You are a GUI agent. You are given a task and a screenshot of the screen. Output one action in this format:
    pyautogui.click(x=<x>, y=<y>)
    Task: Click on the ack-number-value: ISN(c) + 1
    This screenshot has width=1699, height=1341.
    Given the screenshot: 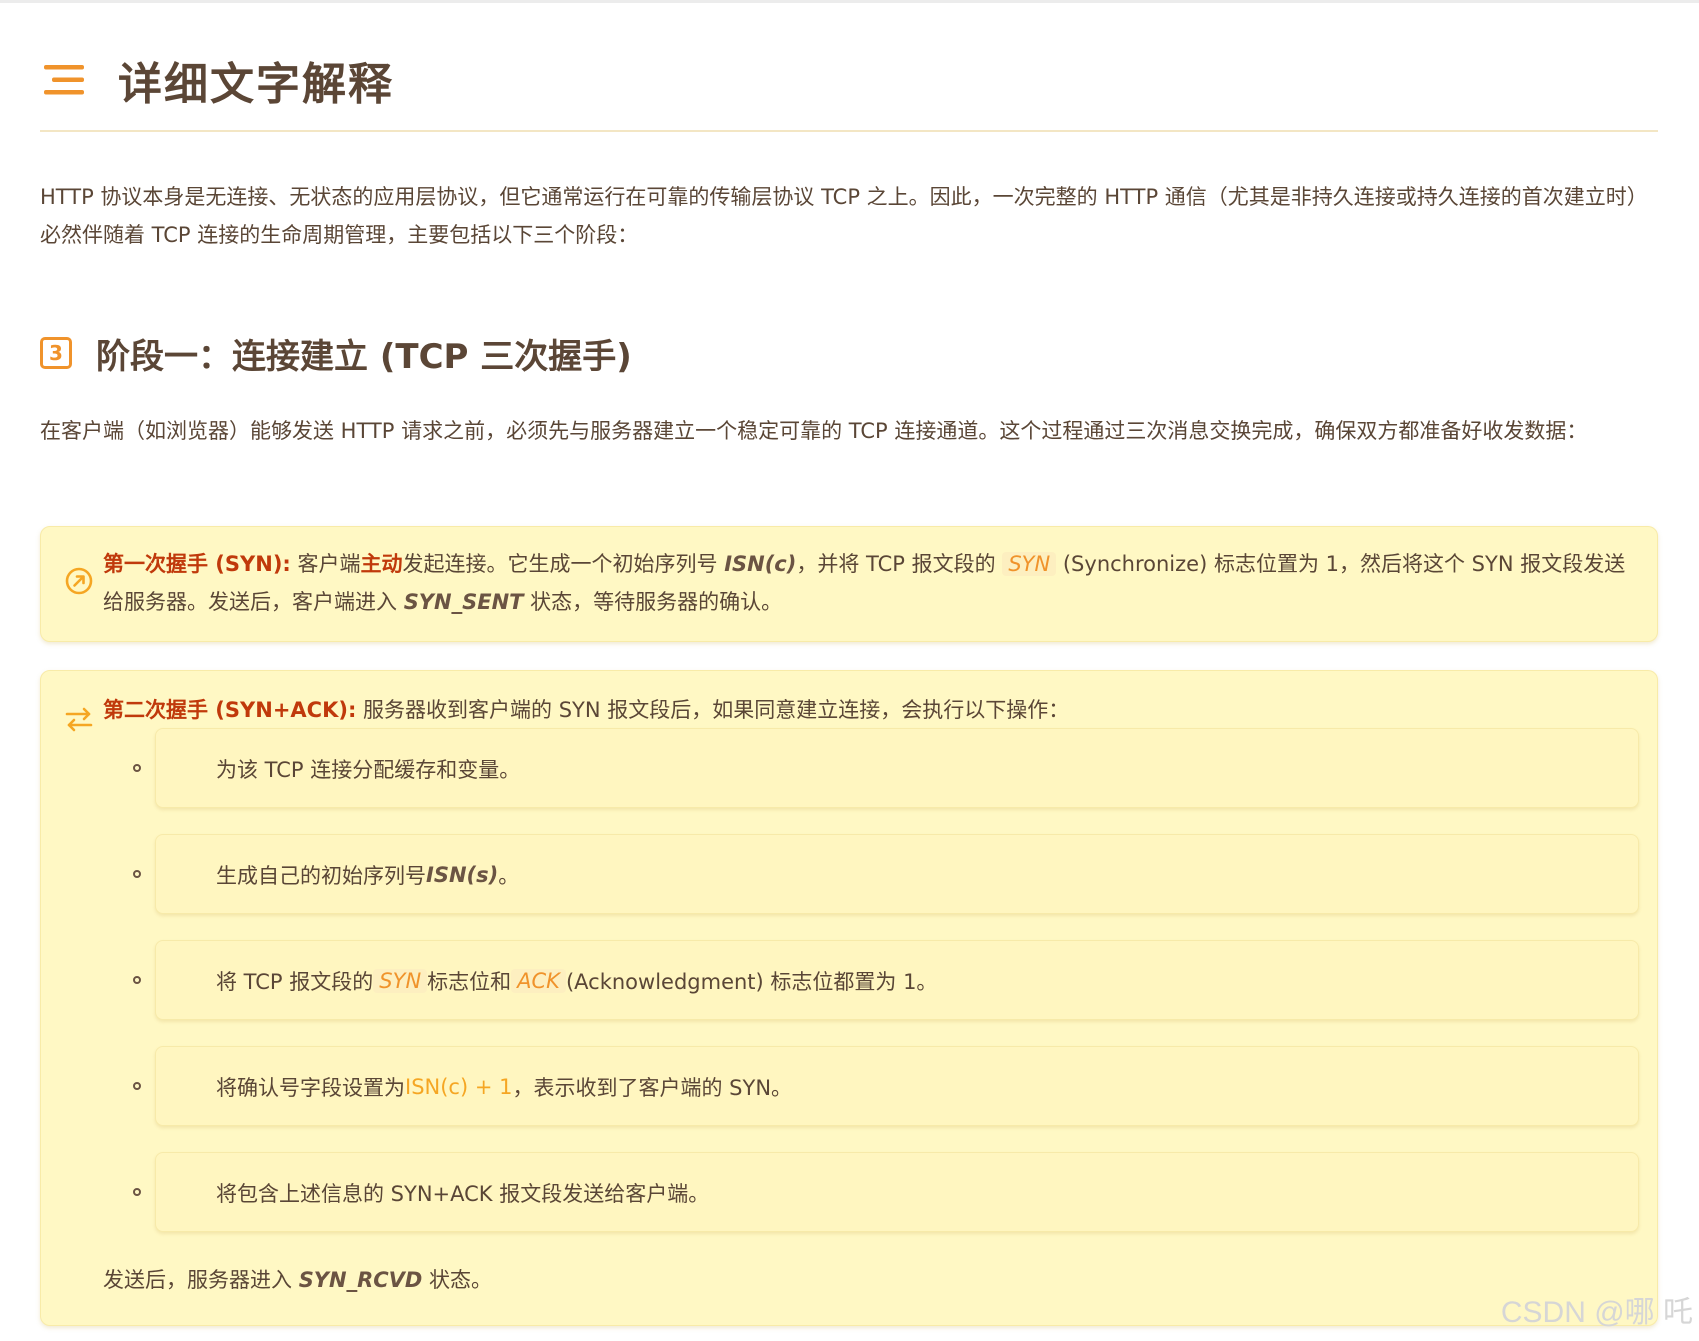 What is the action you would take?
    pyautogui.click(x=459, y=1087)
    